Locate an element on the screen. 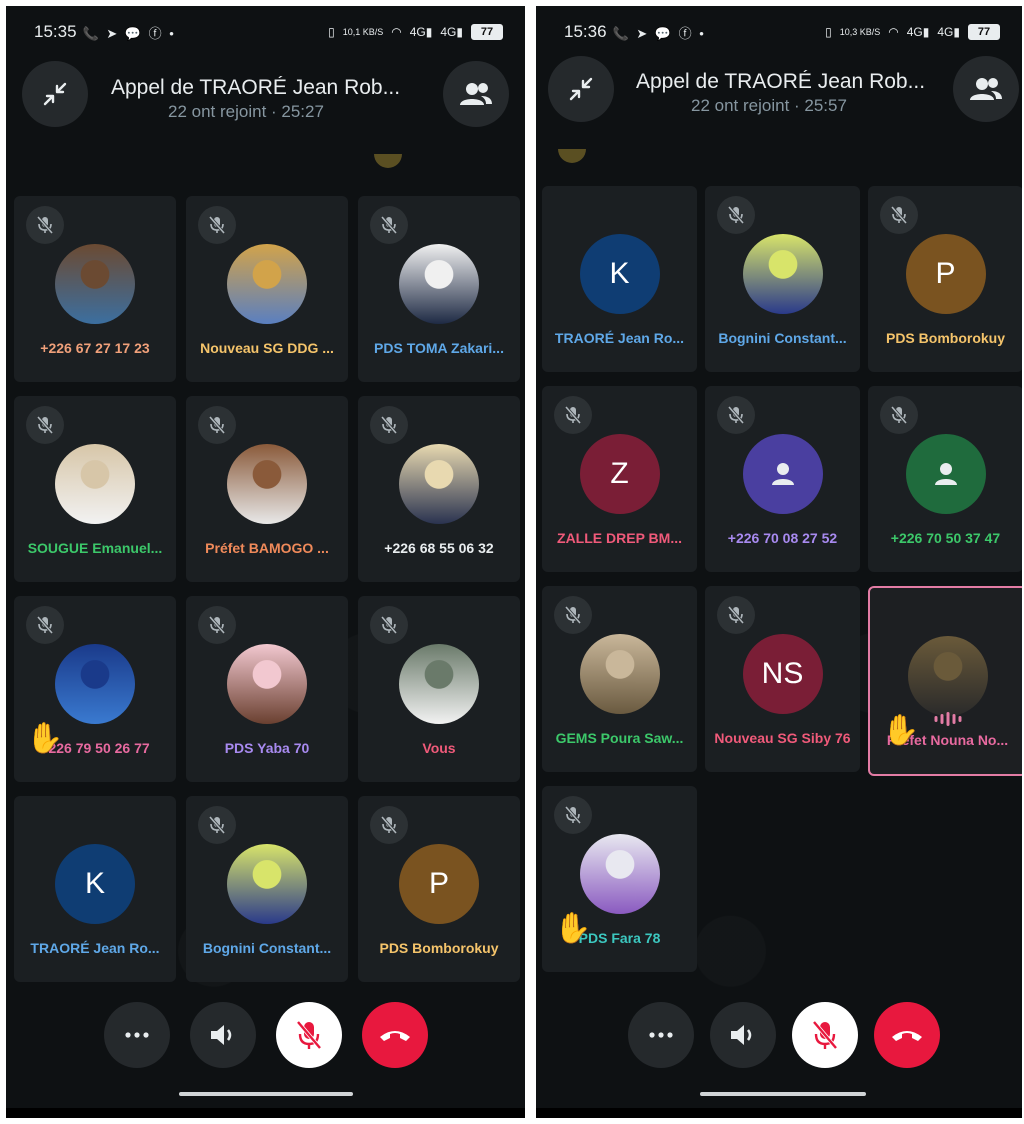 The width and height of the screenshot is (1024, 1124). status-time: 15:36 is located at coordinates (585, 31).